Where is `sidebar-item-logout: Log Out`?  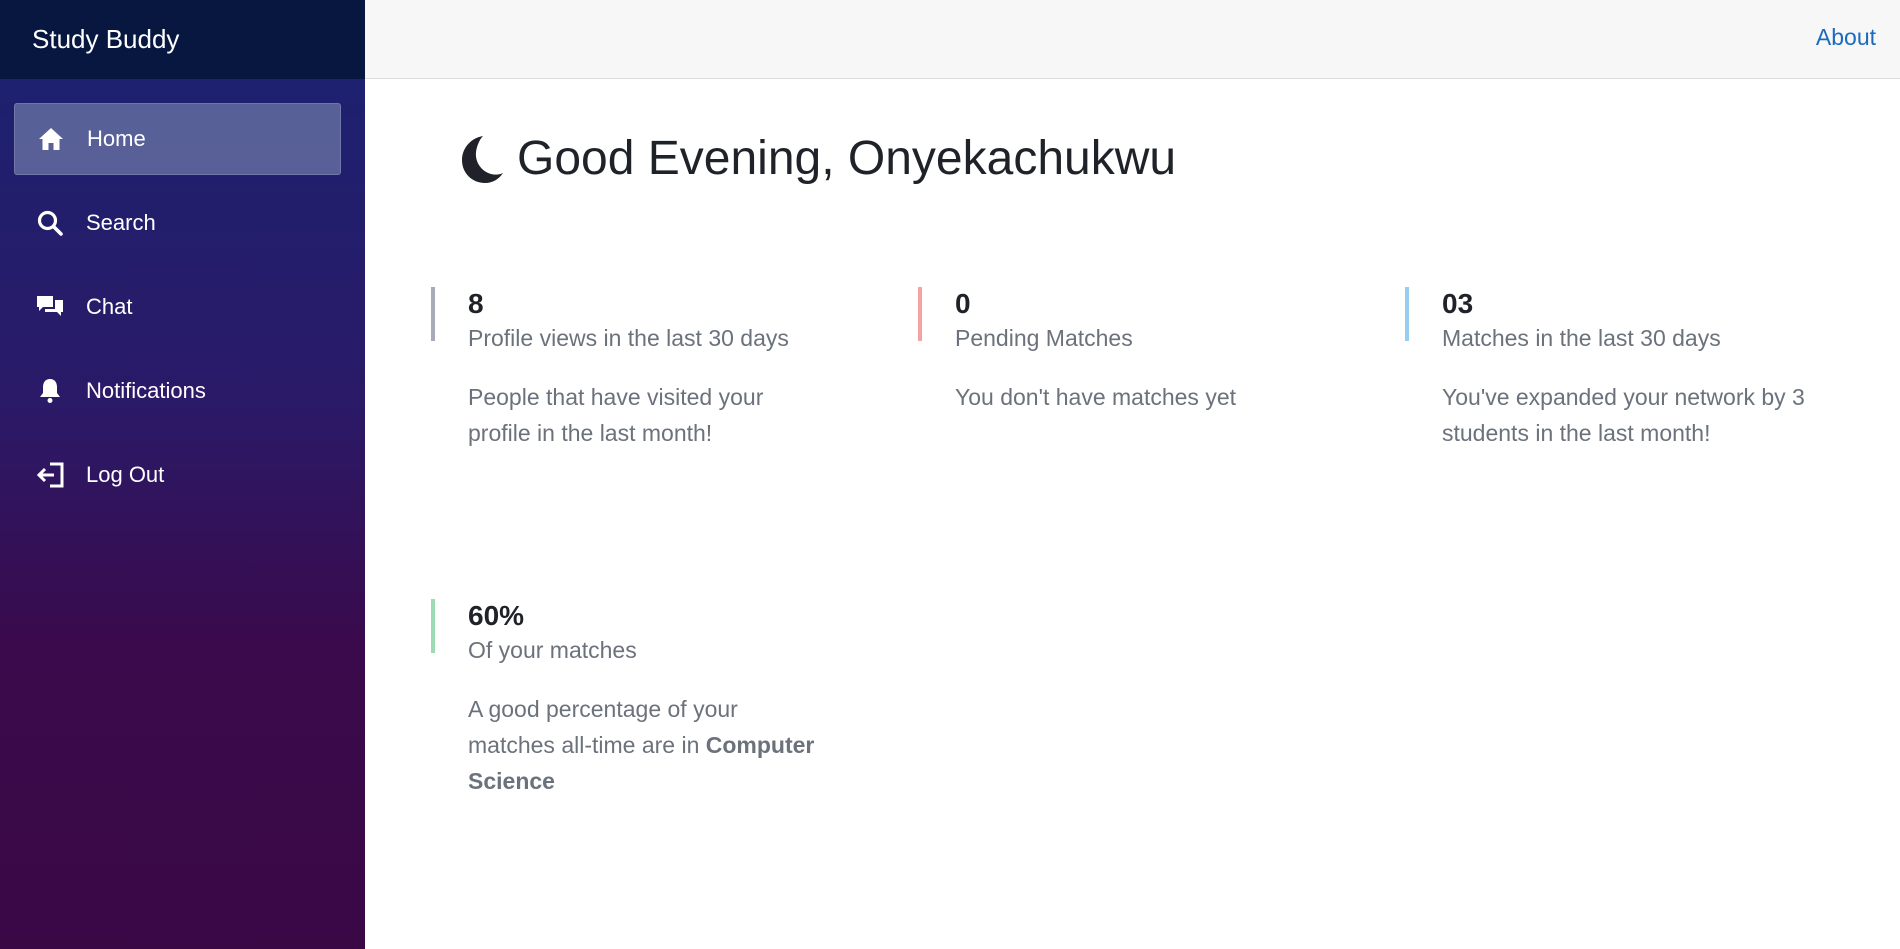
sidebar-item-logout: Log Out is located at coordinates (177, 475).